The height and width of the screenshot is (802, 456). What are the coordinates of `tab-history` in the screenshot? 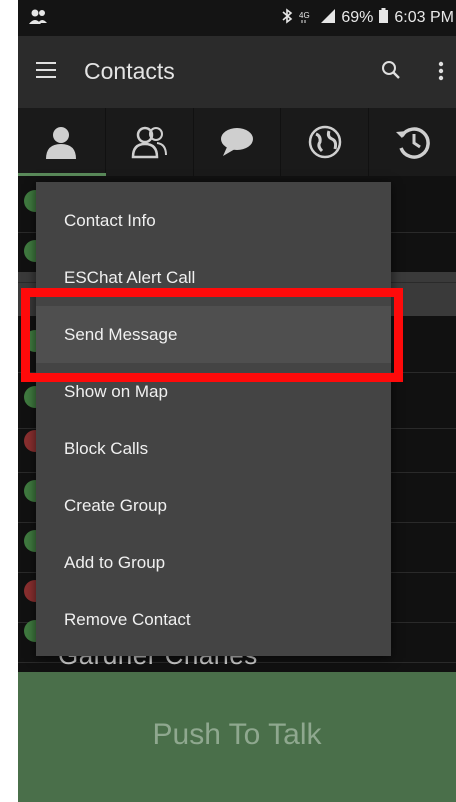 It's located at (412, 142).